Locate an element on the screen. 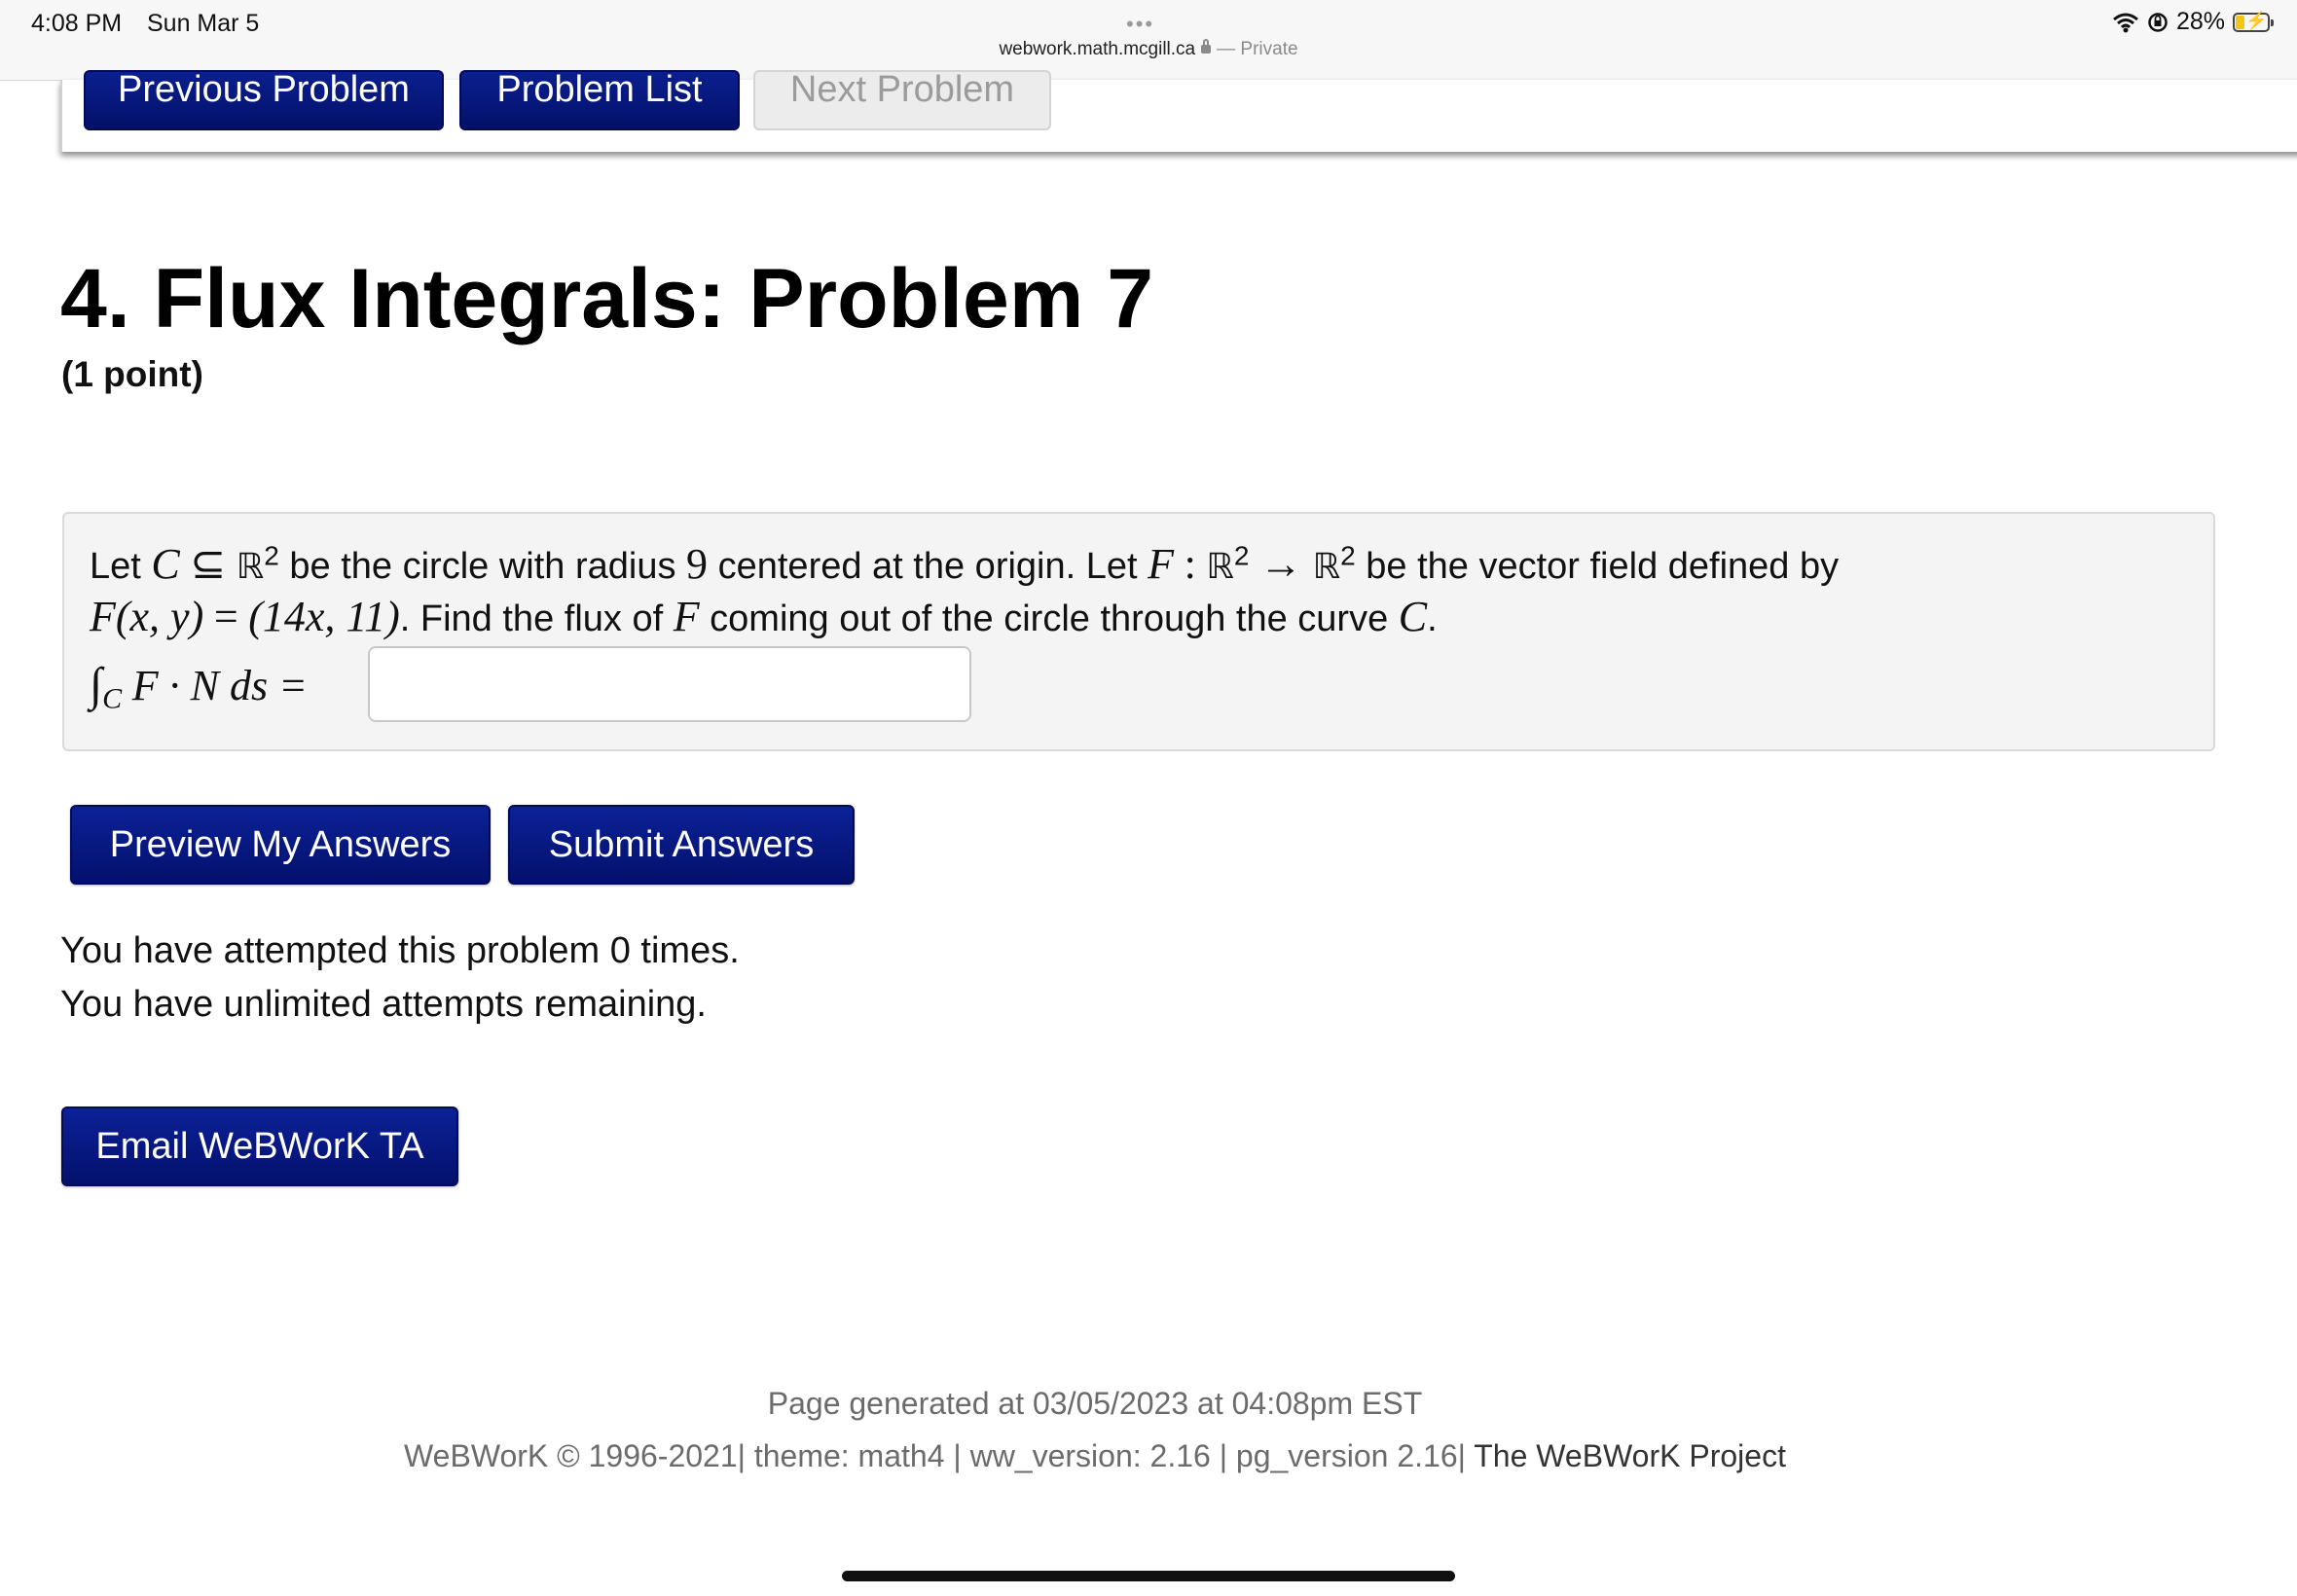  preview-answers-button: Preview My Answers is located at coordinates (280, 845).